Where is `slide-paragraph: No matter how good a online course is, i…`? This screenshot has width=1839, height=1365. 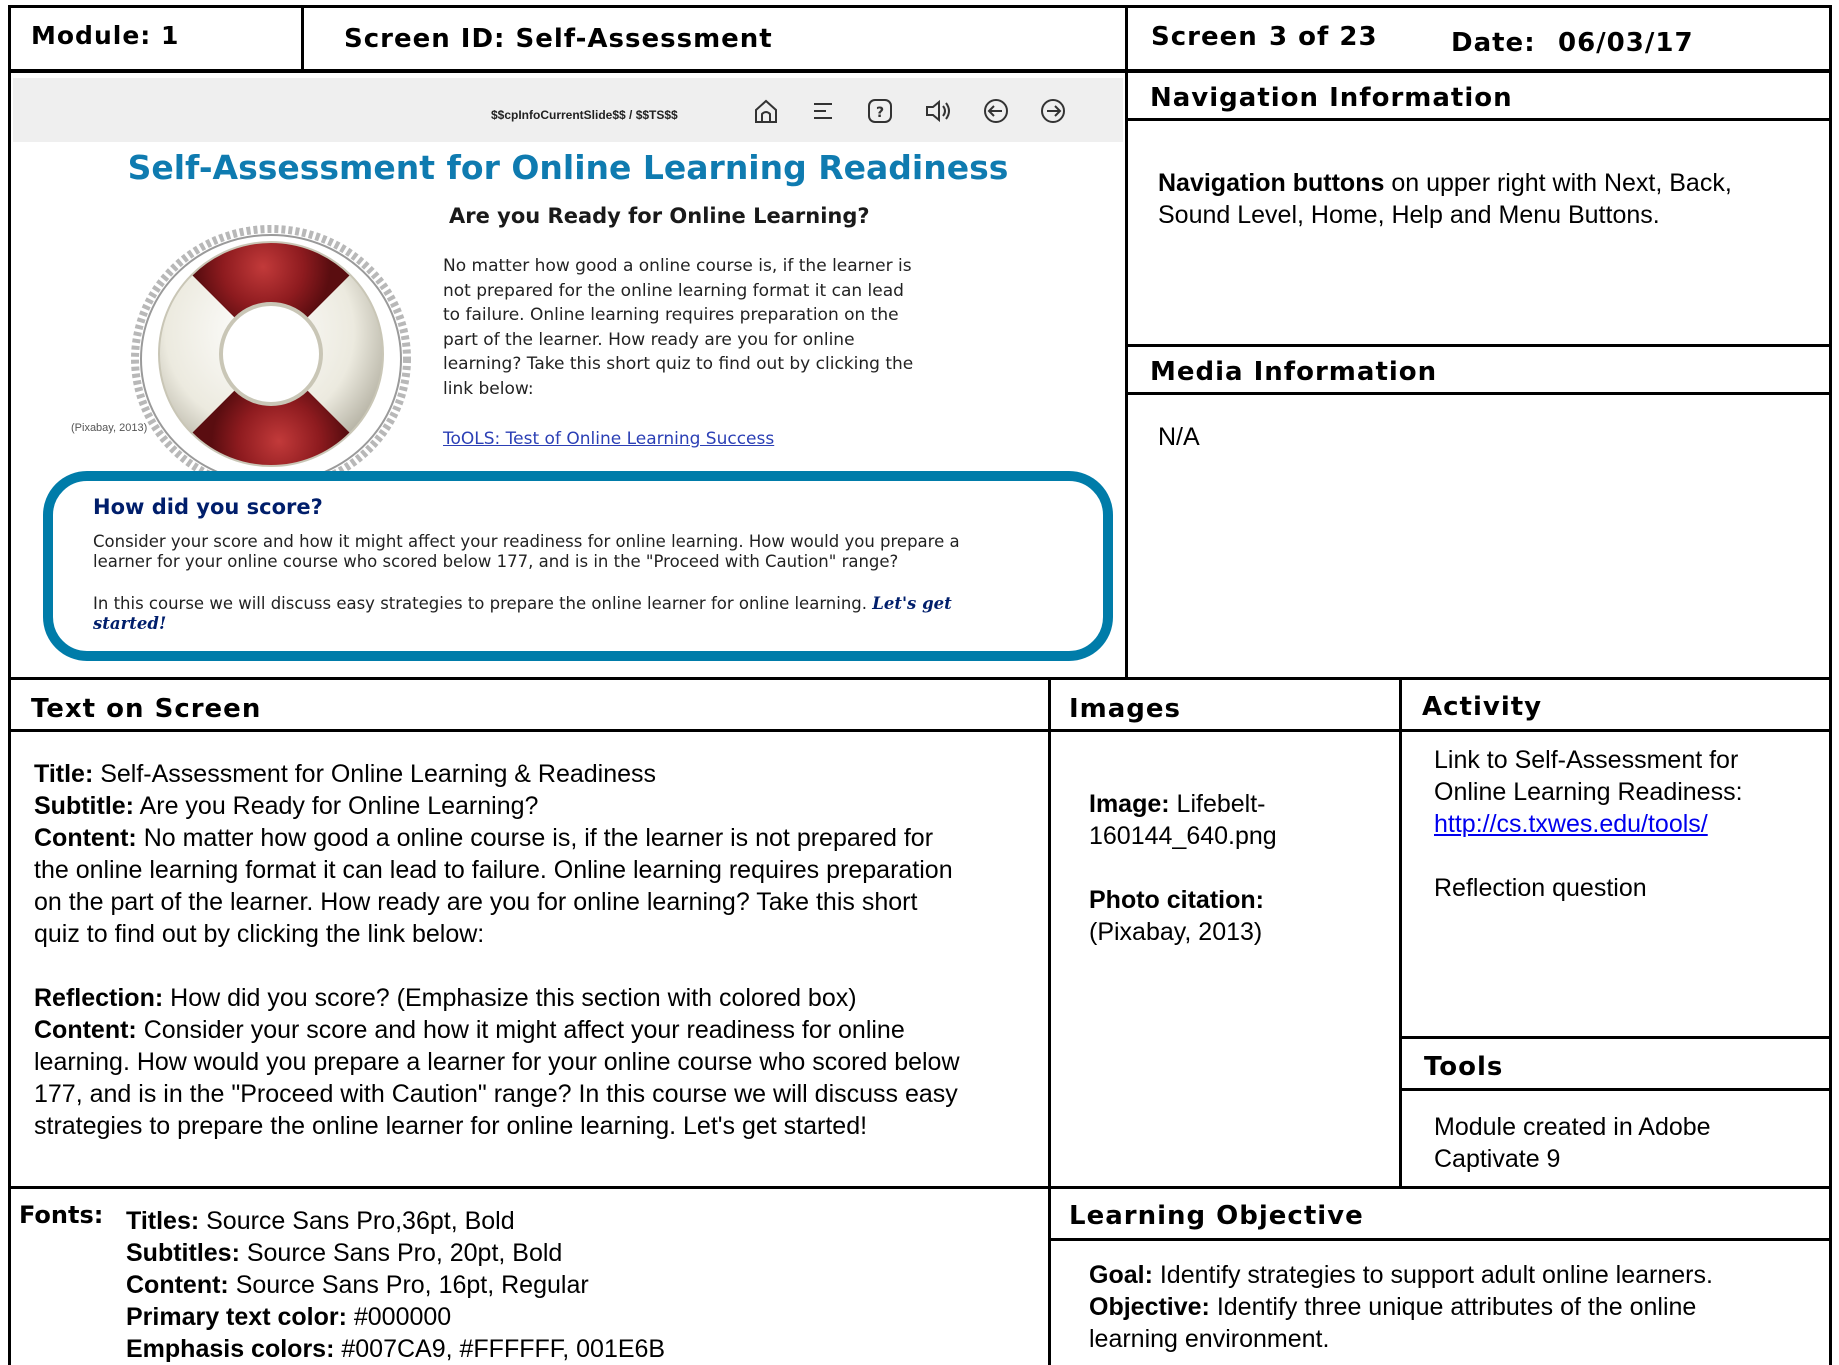
slide-paragraph: No matter how good a online course is, i… is located at coordinates (708, 327).